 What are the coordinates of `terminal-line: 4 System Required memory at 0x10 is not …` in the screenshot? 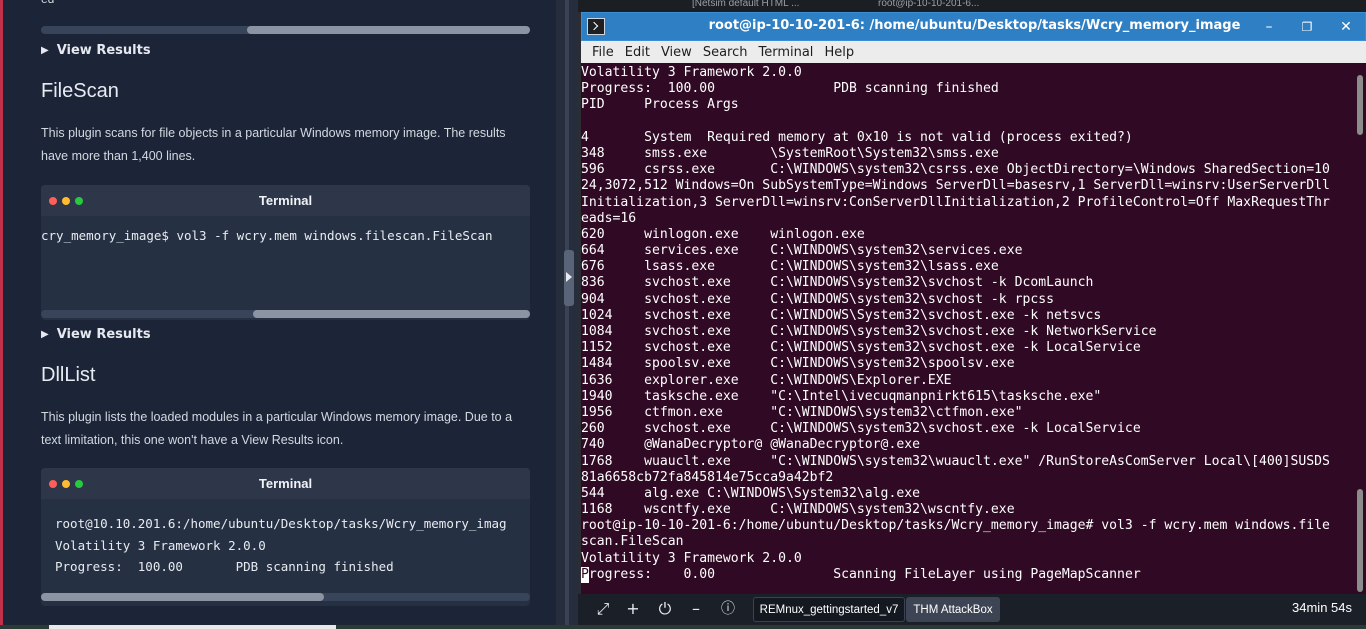 It's located at (857, 137).